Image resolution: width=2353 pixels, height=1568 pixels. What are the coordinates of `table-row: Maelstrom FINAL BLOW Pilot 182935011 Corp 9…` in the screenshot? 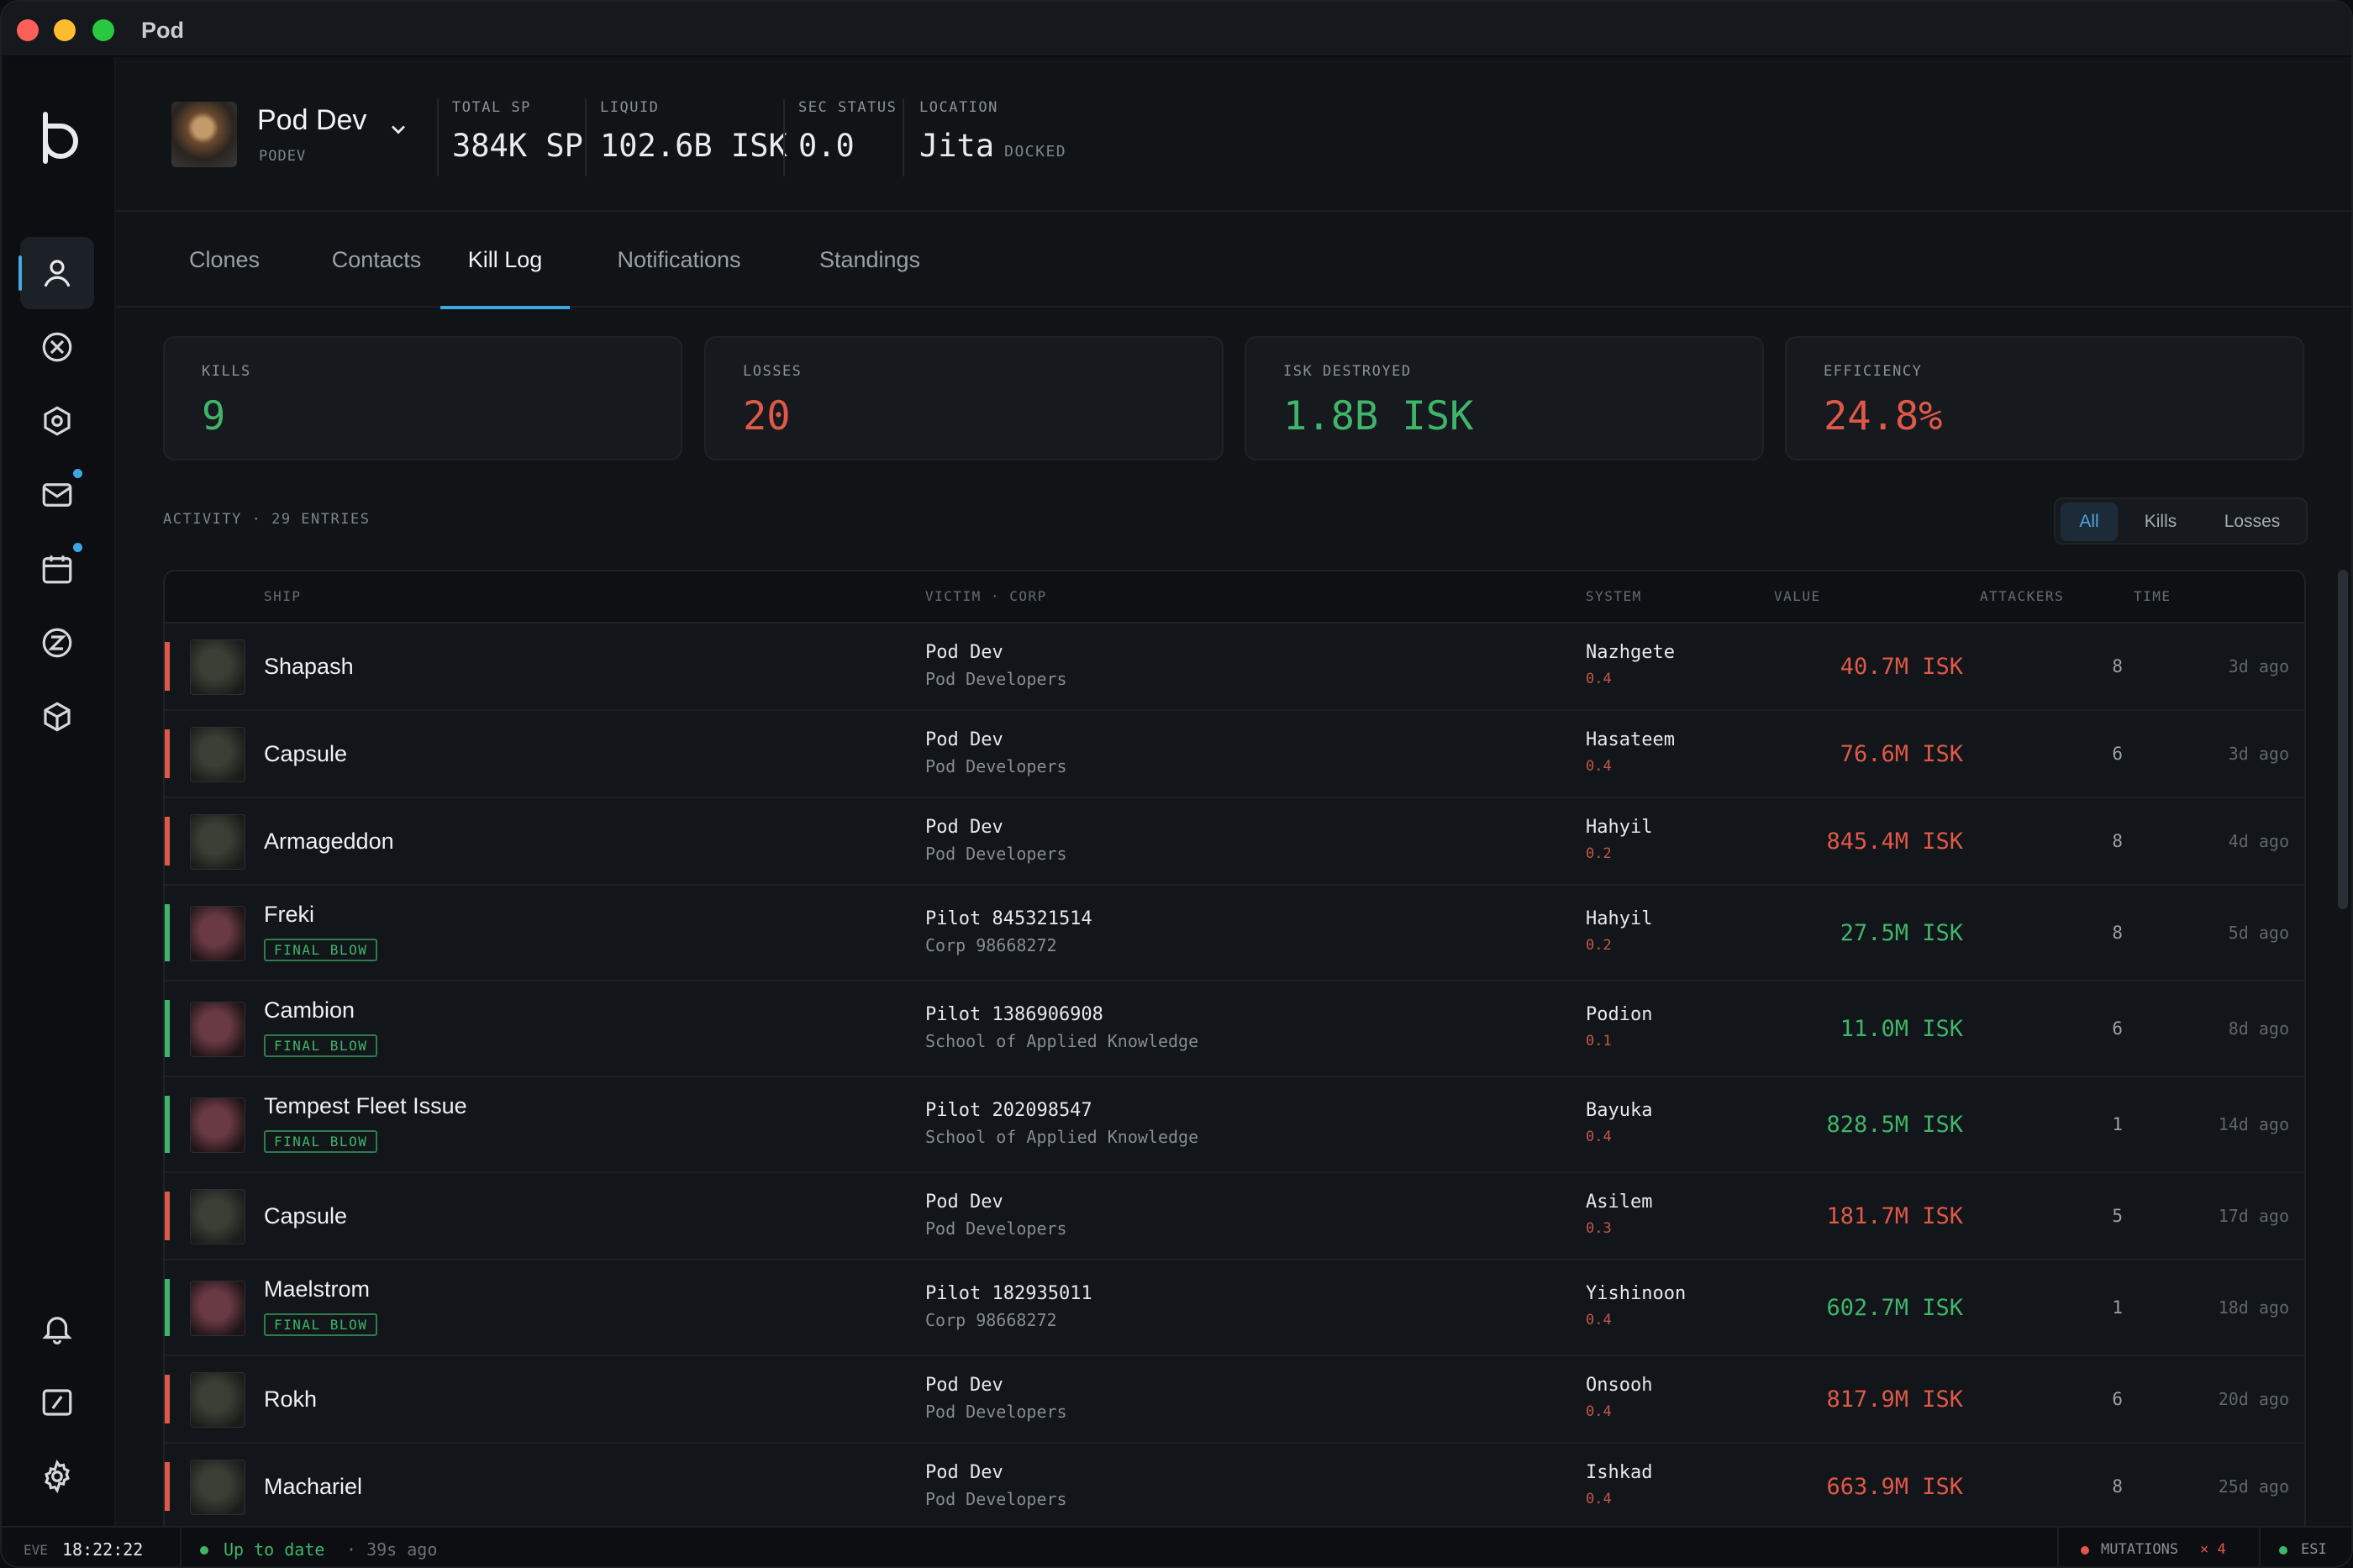 It's located at (1234, 1308).